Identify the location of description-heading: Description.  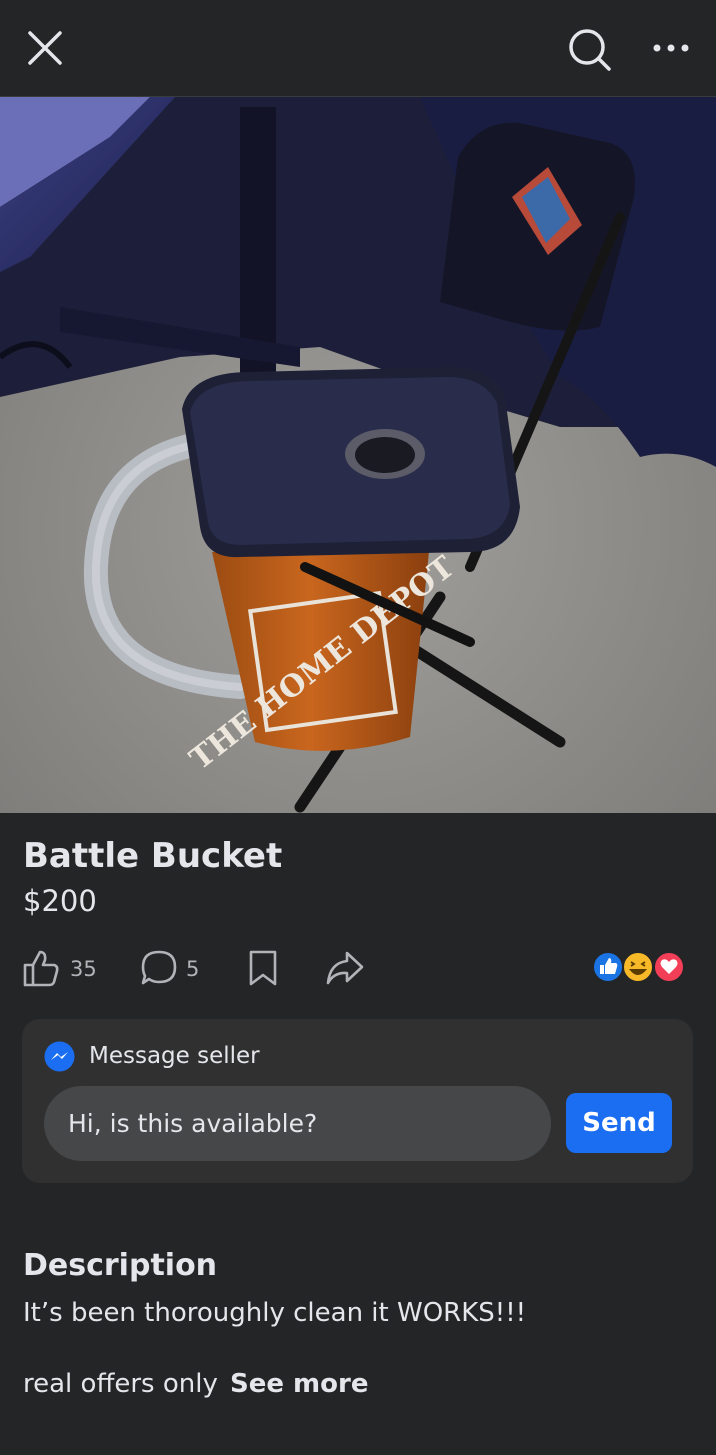
(120, 1265).